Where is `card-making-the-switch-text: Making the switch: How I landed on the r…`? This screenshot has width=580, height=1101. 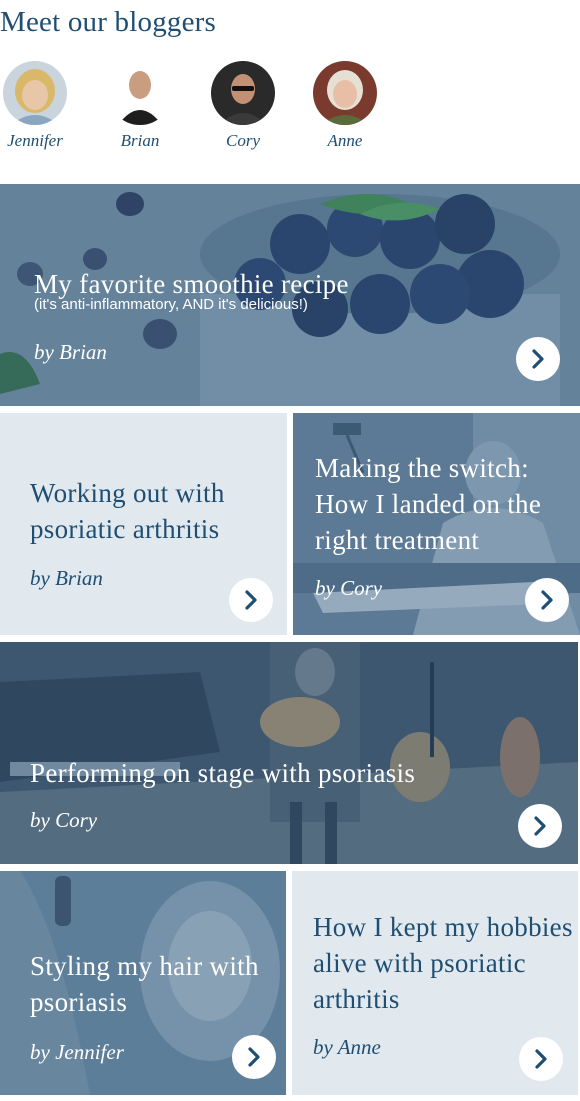 card-making-the-switch-text: Making the switch: How I landed on the r… is located at coordinates (447, 504).